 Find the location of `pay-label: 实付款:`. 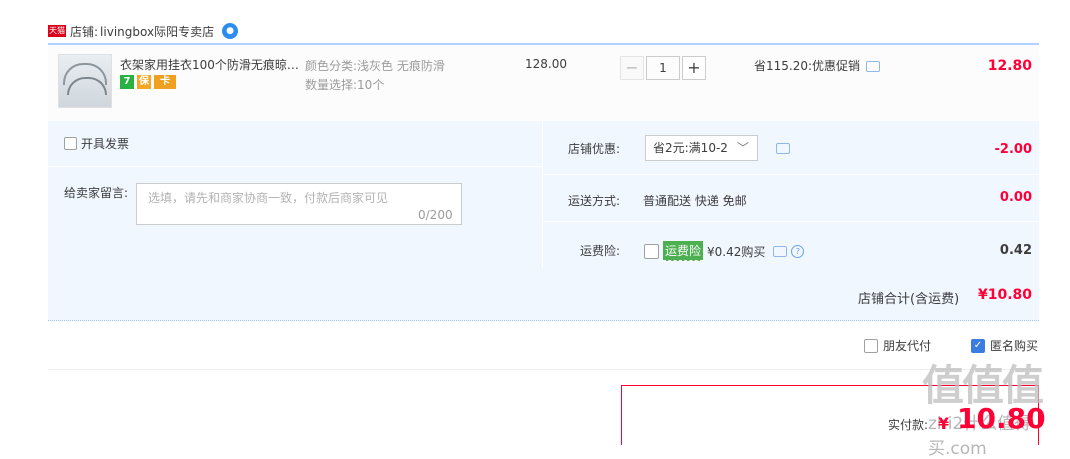

pay-label: 实付款: is located at coordinates (908, 425).